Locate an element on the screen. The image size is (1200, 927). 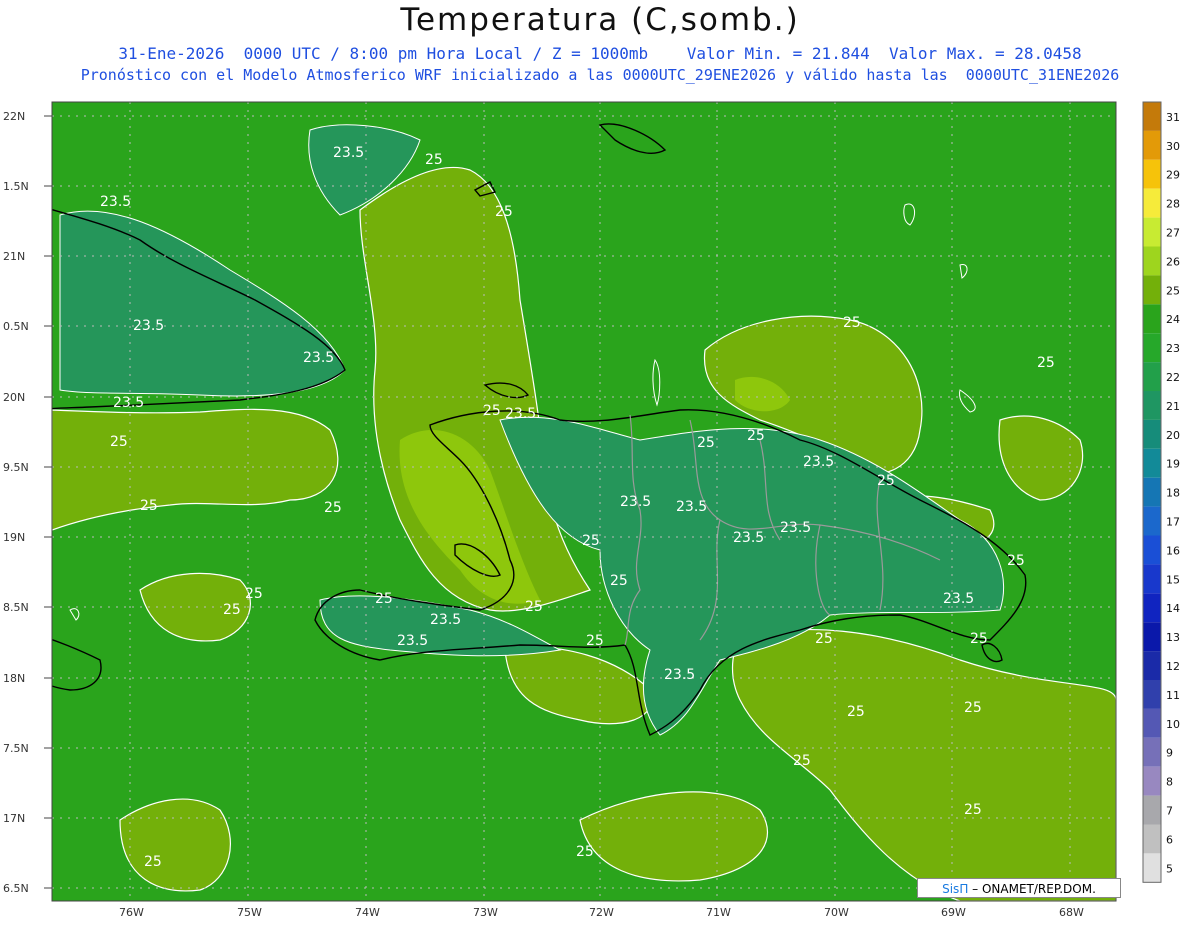
lat-label: 9.5N is located at coordinates (16, 467).